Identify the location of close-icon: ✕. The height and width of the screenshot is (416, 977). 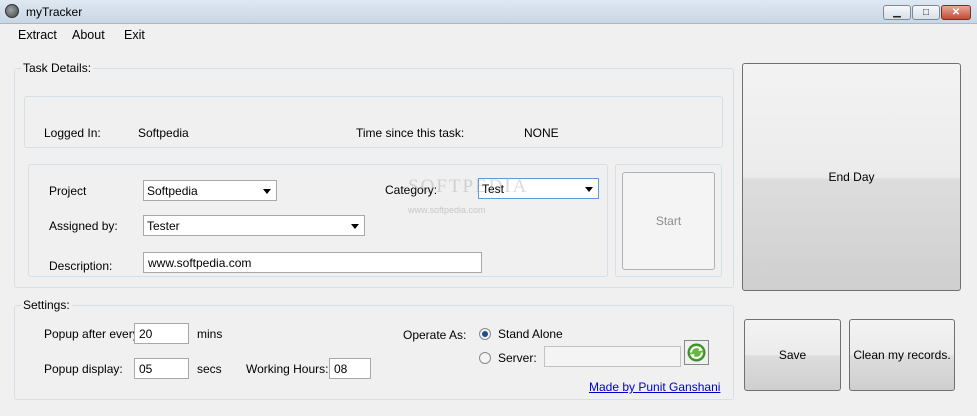
(956, 12).